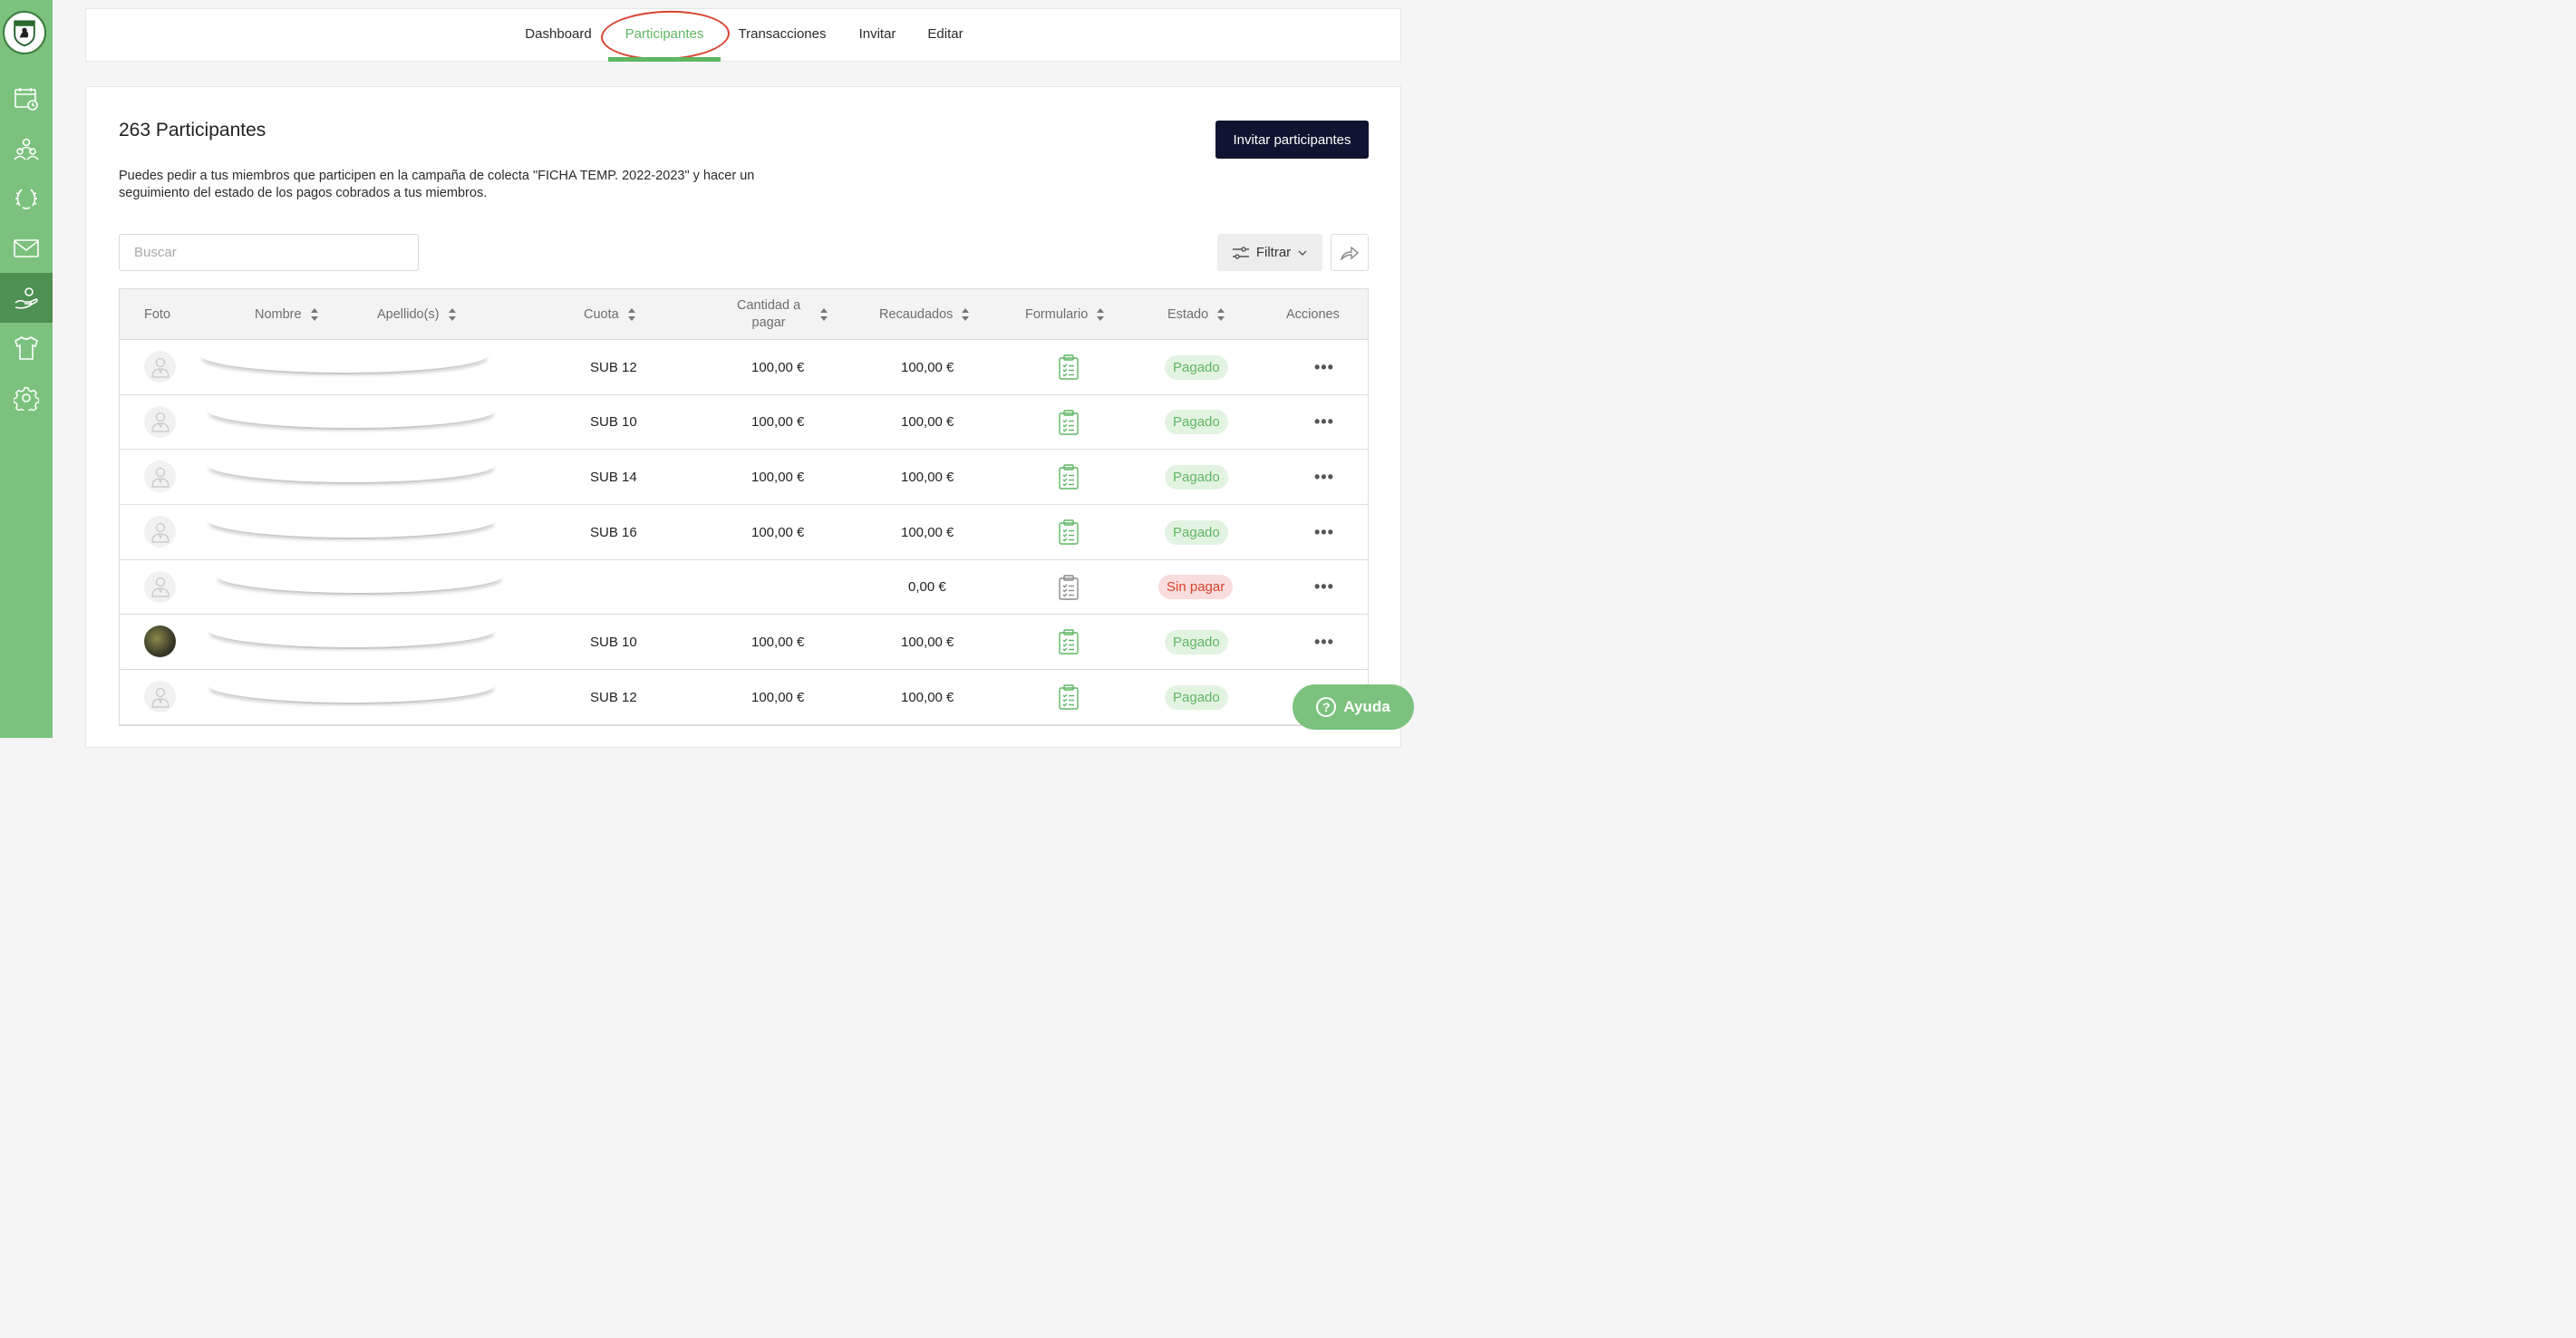 The width and height of the screenshot is (2576, 1338). I want to click on header-cuota: Cuota, so click(609, 314).